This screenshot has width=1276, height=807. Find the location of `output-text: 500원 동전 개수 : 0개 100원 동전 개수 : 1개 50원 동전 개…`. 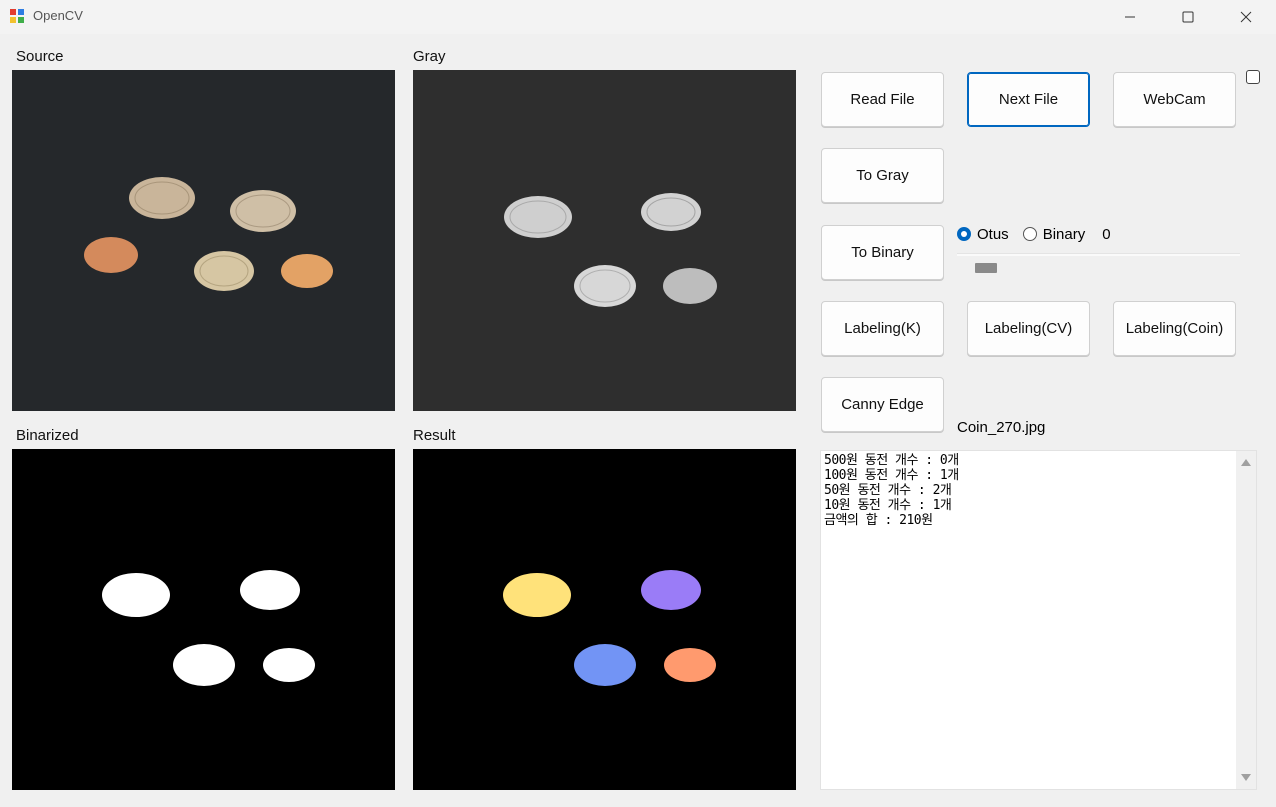

output-text: 500원 동전 개수 : 0개 100원 동전 개수 : 1개 50원 동전 개… is located at coordinates (891, 490).